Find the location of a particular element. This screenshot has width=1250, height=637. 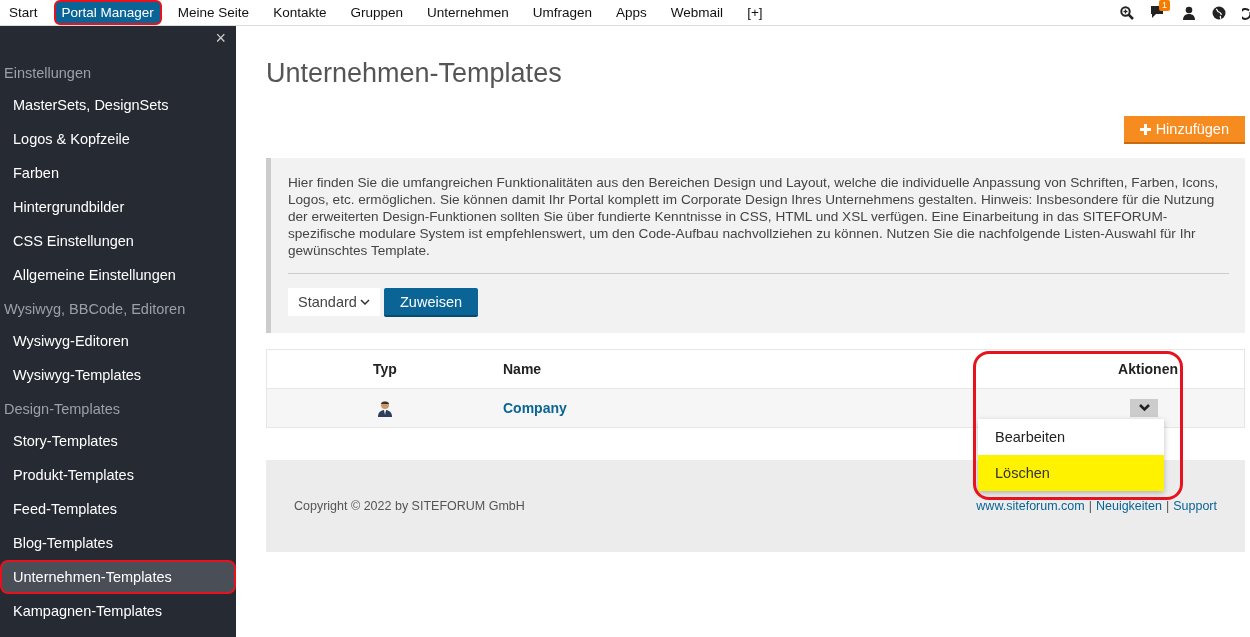

actions-dropdown-button is located at coordinates (1144, 408).